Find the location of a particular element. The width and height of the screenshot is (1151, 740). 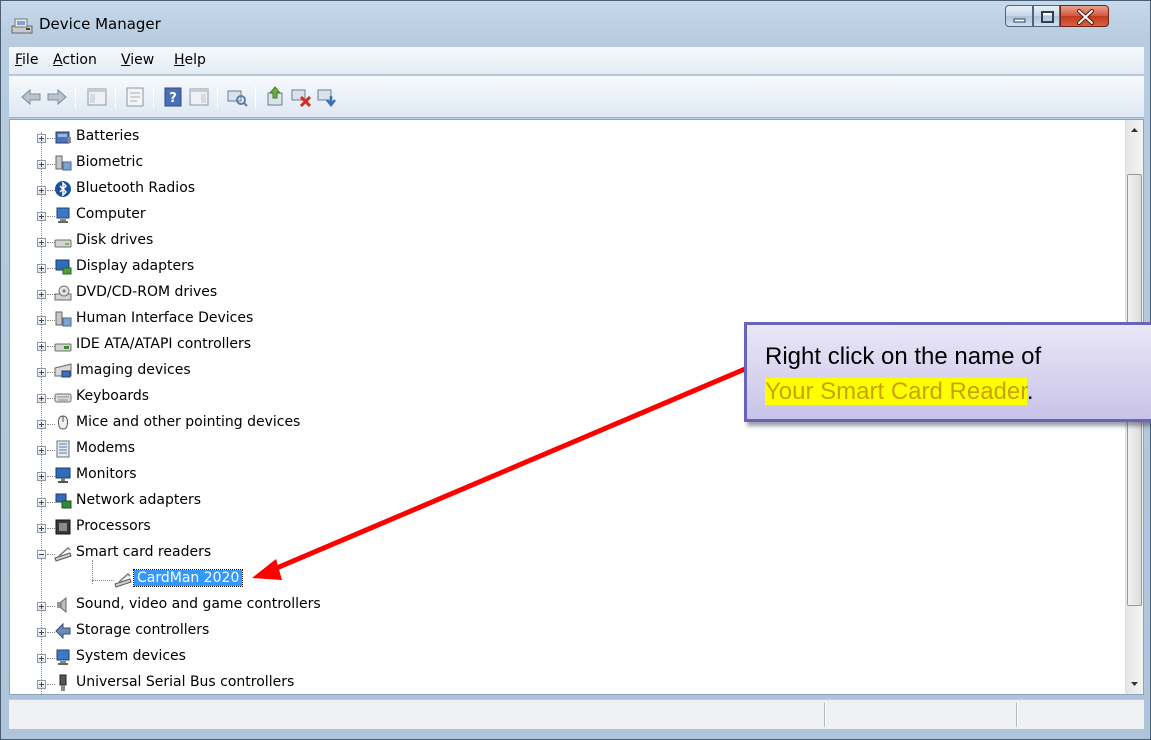

tree-category-item: Processors is located at coordinates (560, 527).